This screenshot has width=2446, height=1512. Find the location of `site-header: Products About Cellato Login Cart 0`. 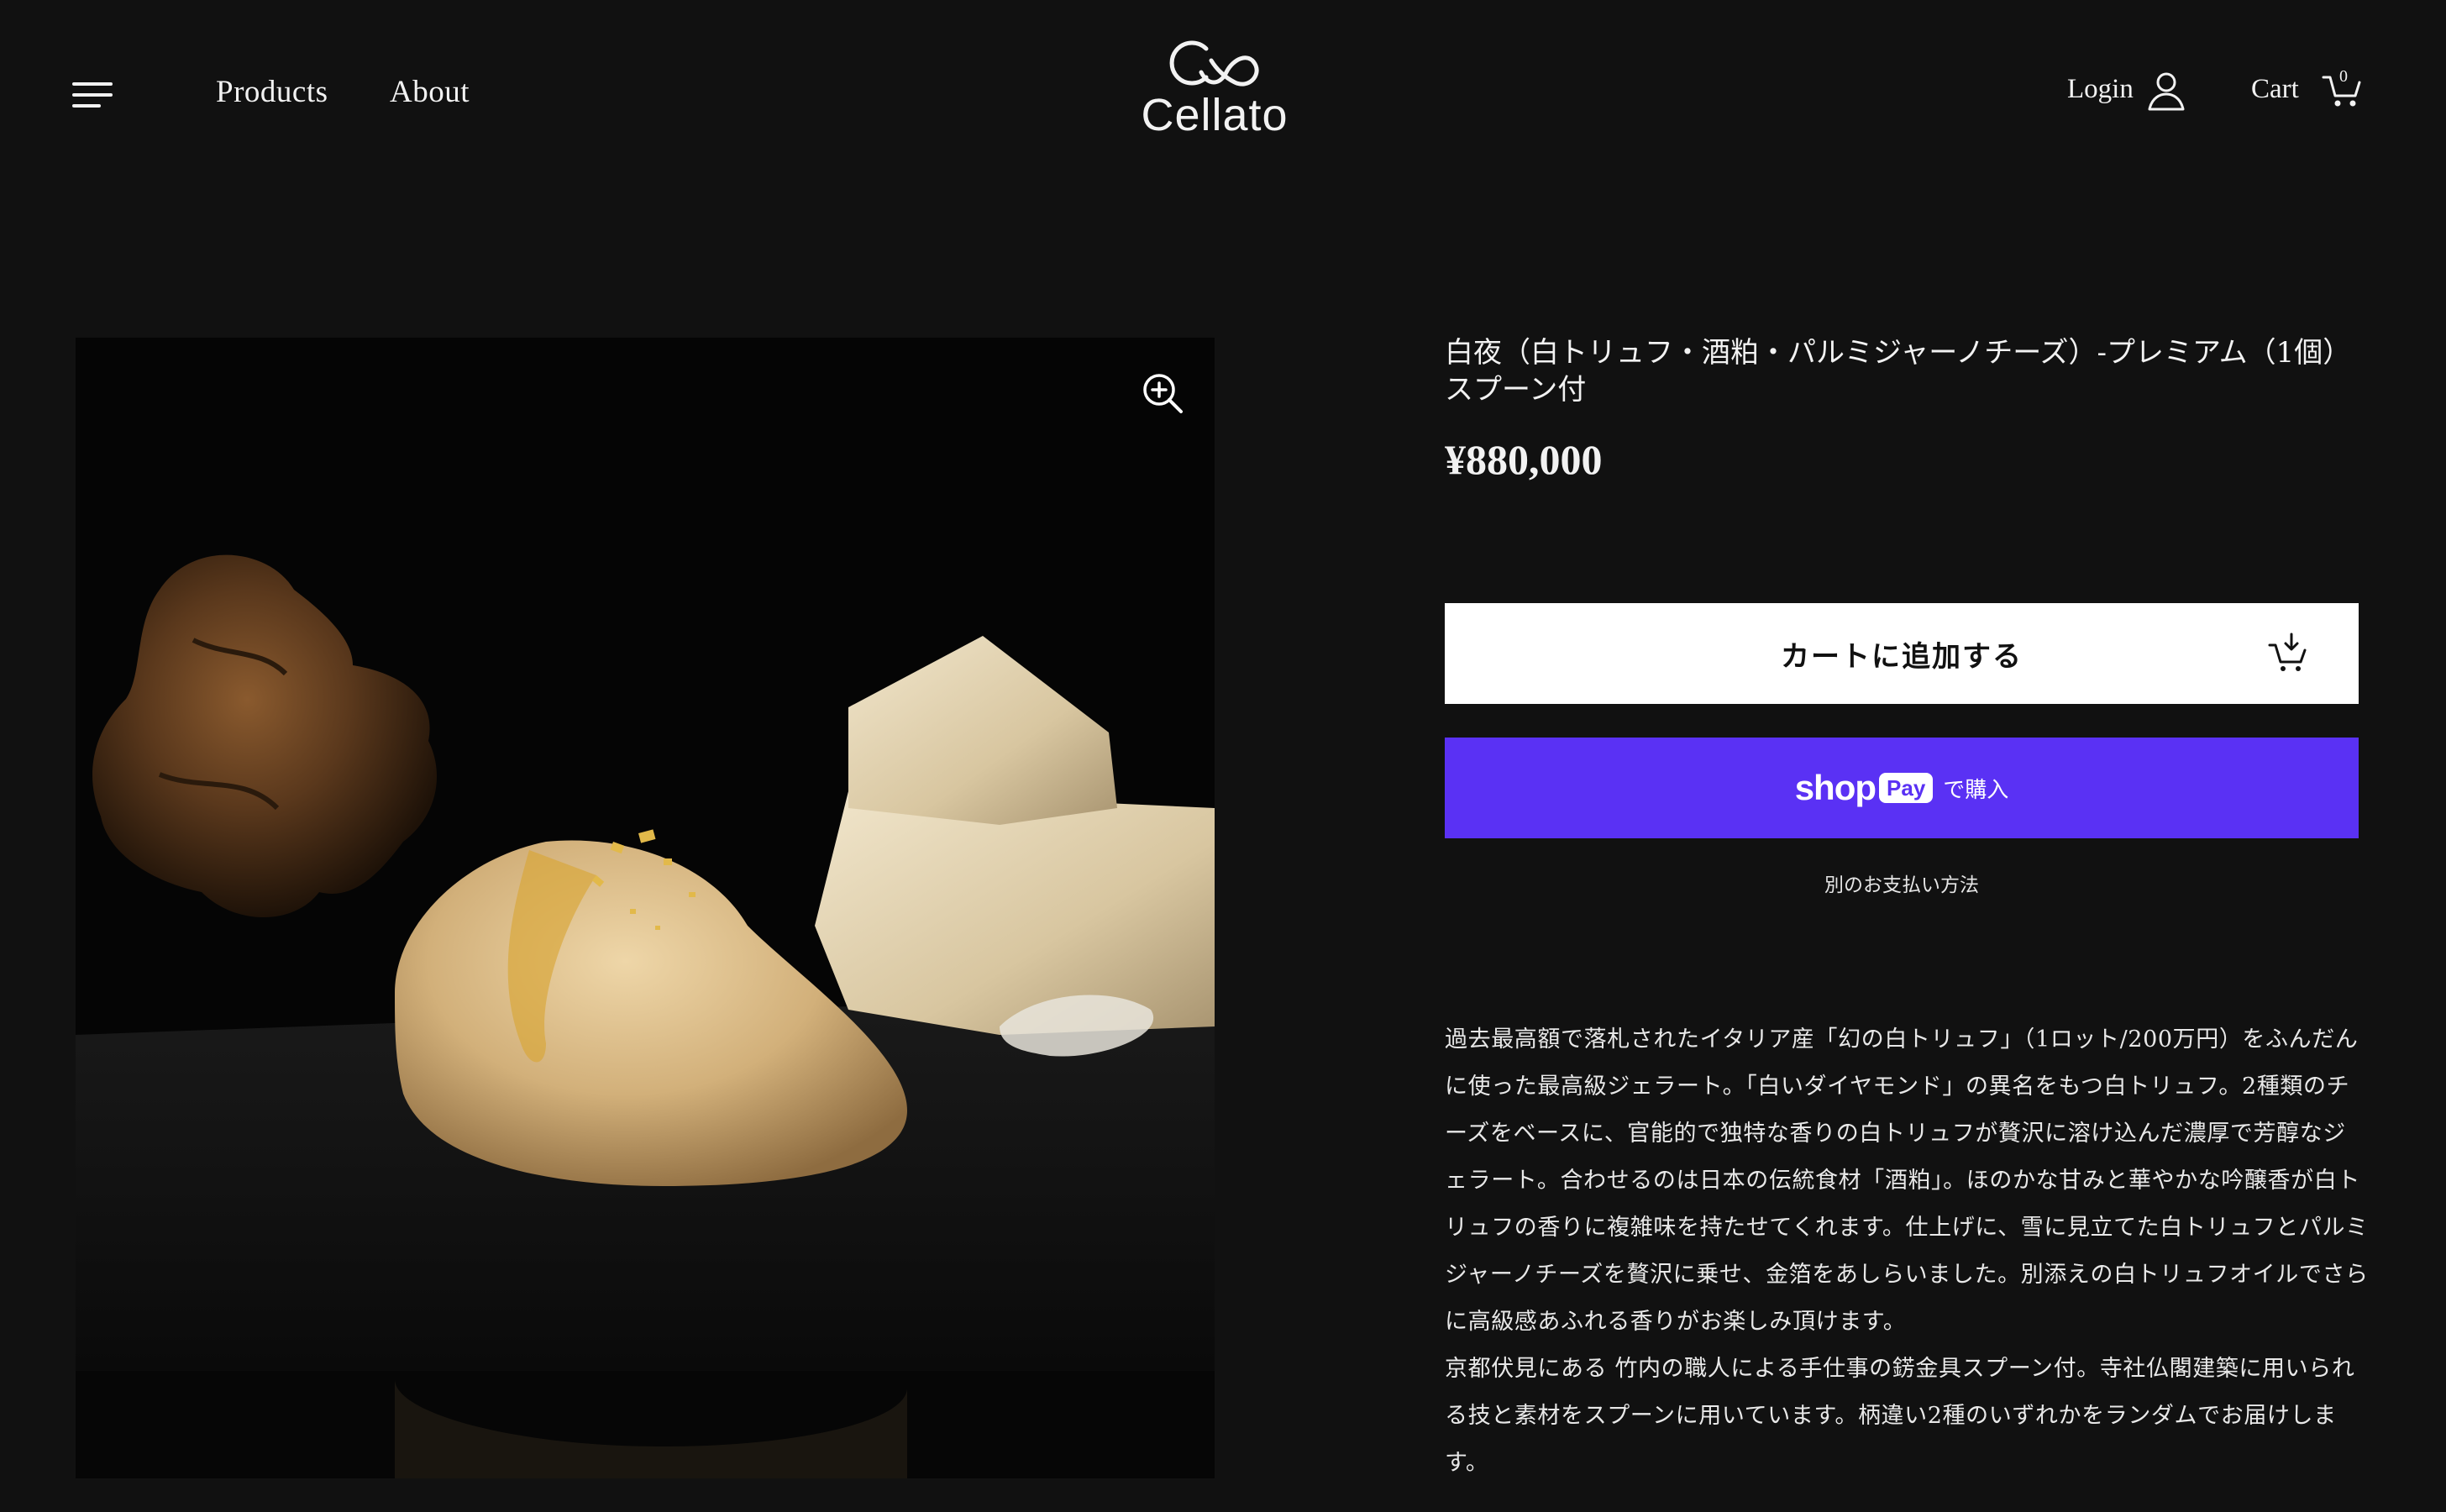

site-header: Products About Cellato Login Cart 0 is located at coordinates (1223, 88).